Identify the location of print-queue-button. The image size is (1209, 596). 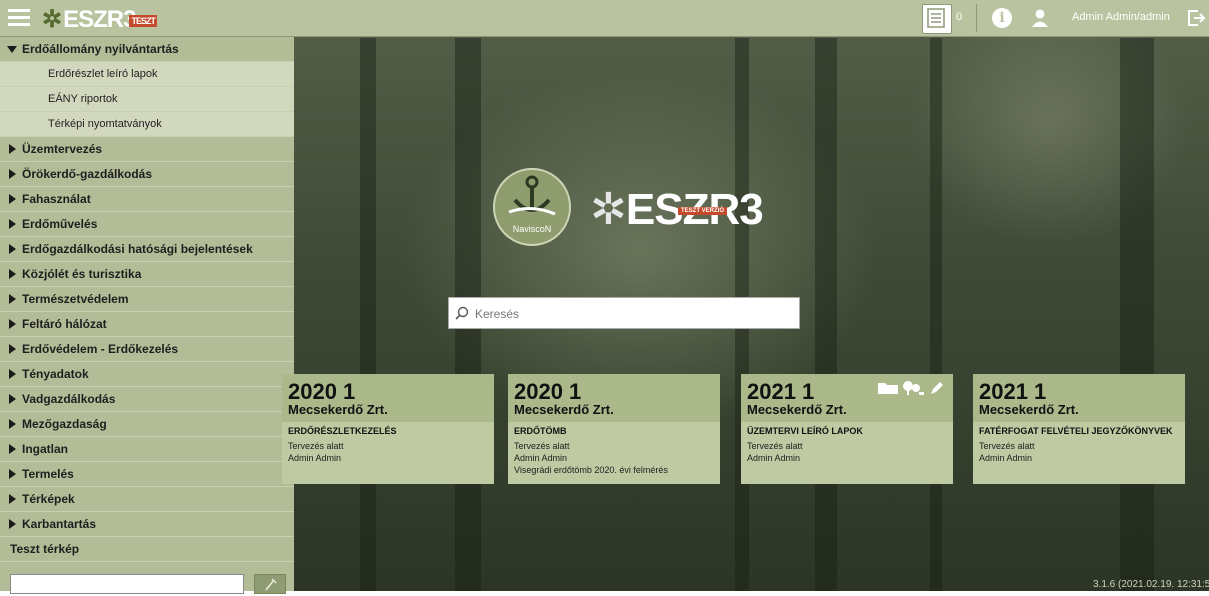
(937, 19).